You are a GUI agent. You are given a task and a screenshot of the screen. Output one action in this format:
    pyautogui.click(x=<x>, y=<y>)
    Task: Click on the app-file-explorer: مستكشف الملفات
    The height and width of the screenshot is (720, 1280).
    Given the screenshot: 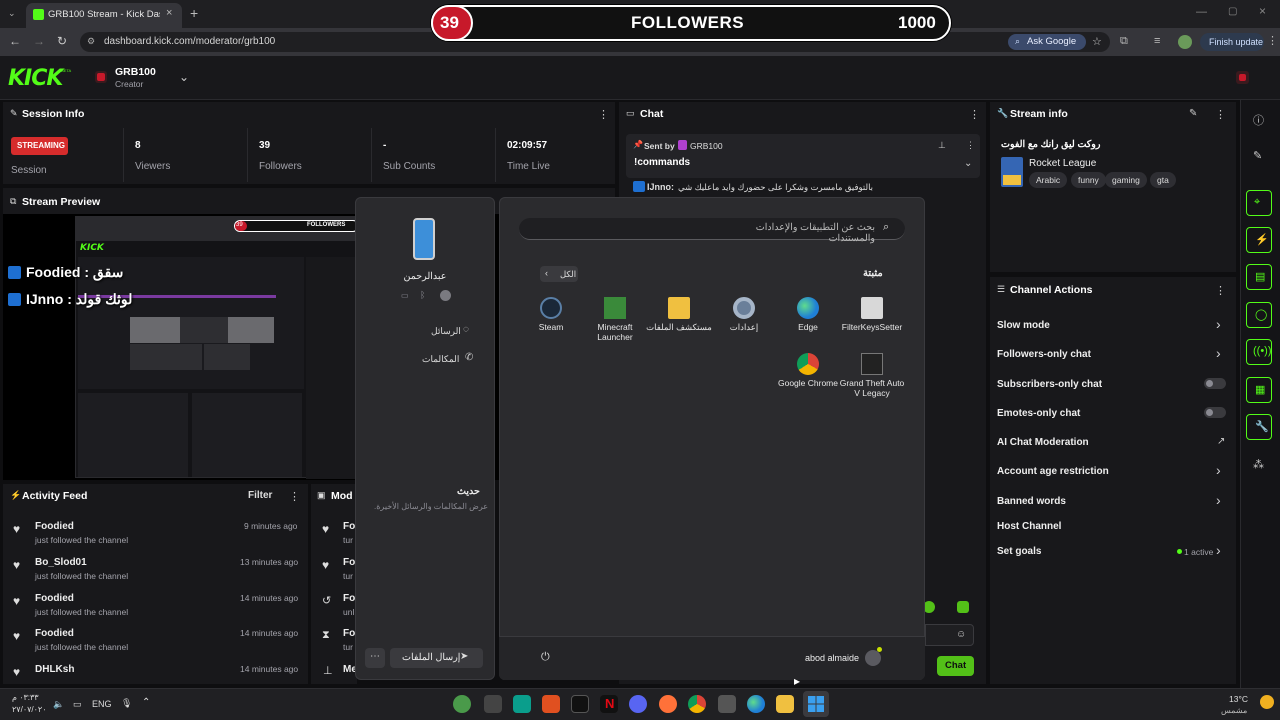 What is the action you would take?
    pyautogui.click(x=679, y=315)
    